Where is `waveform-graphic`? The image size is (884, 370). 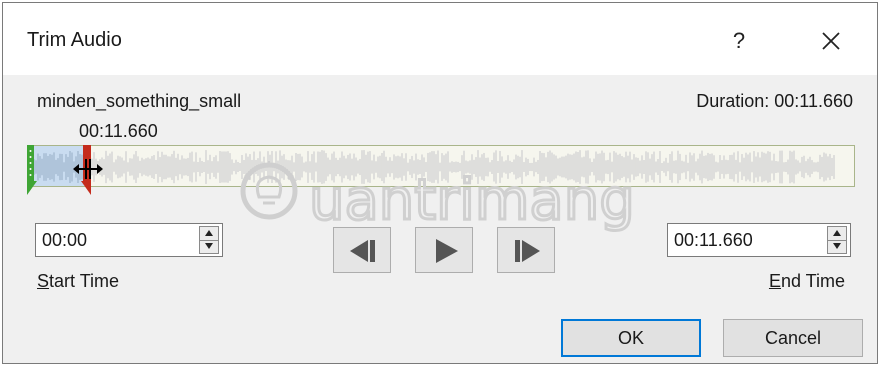 waveform-graphic is located at coordinates (432, 167).